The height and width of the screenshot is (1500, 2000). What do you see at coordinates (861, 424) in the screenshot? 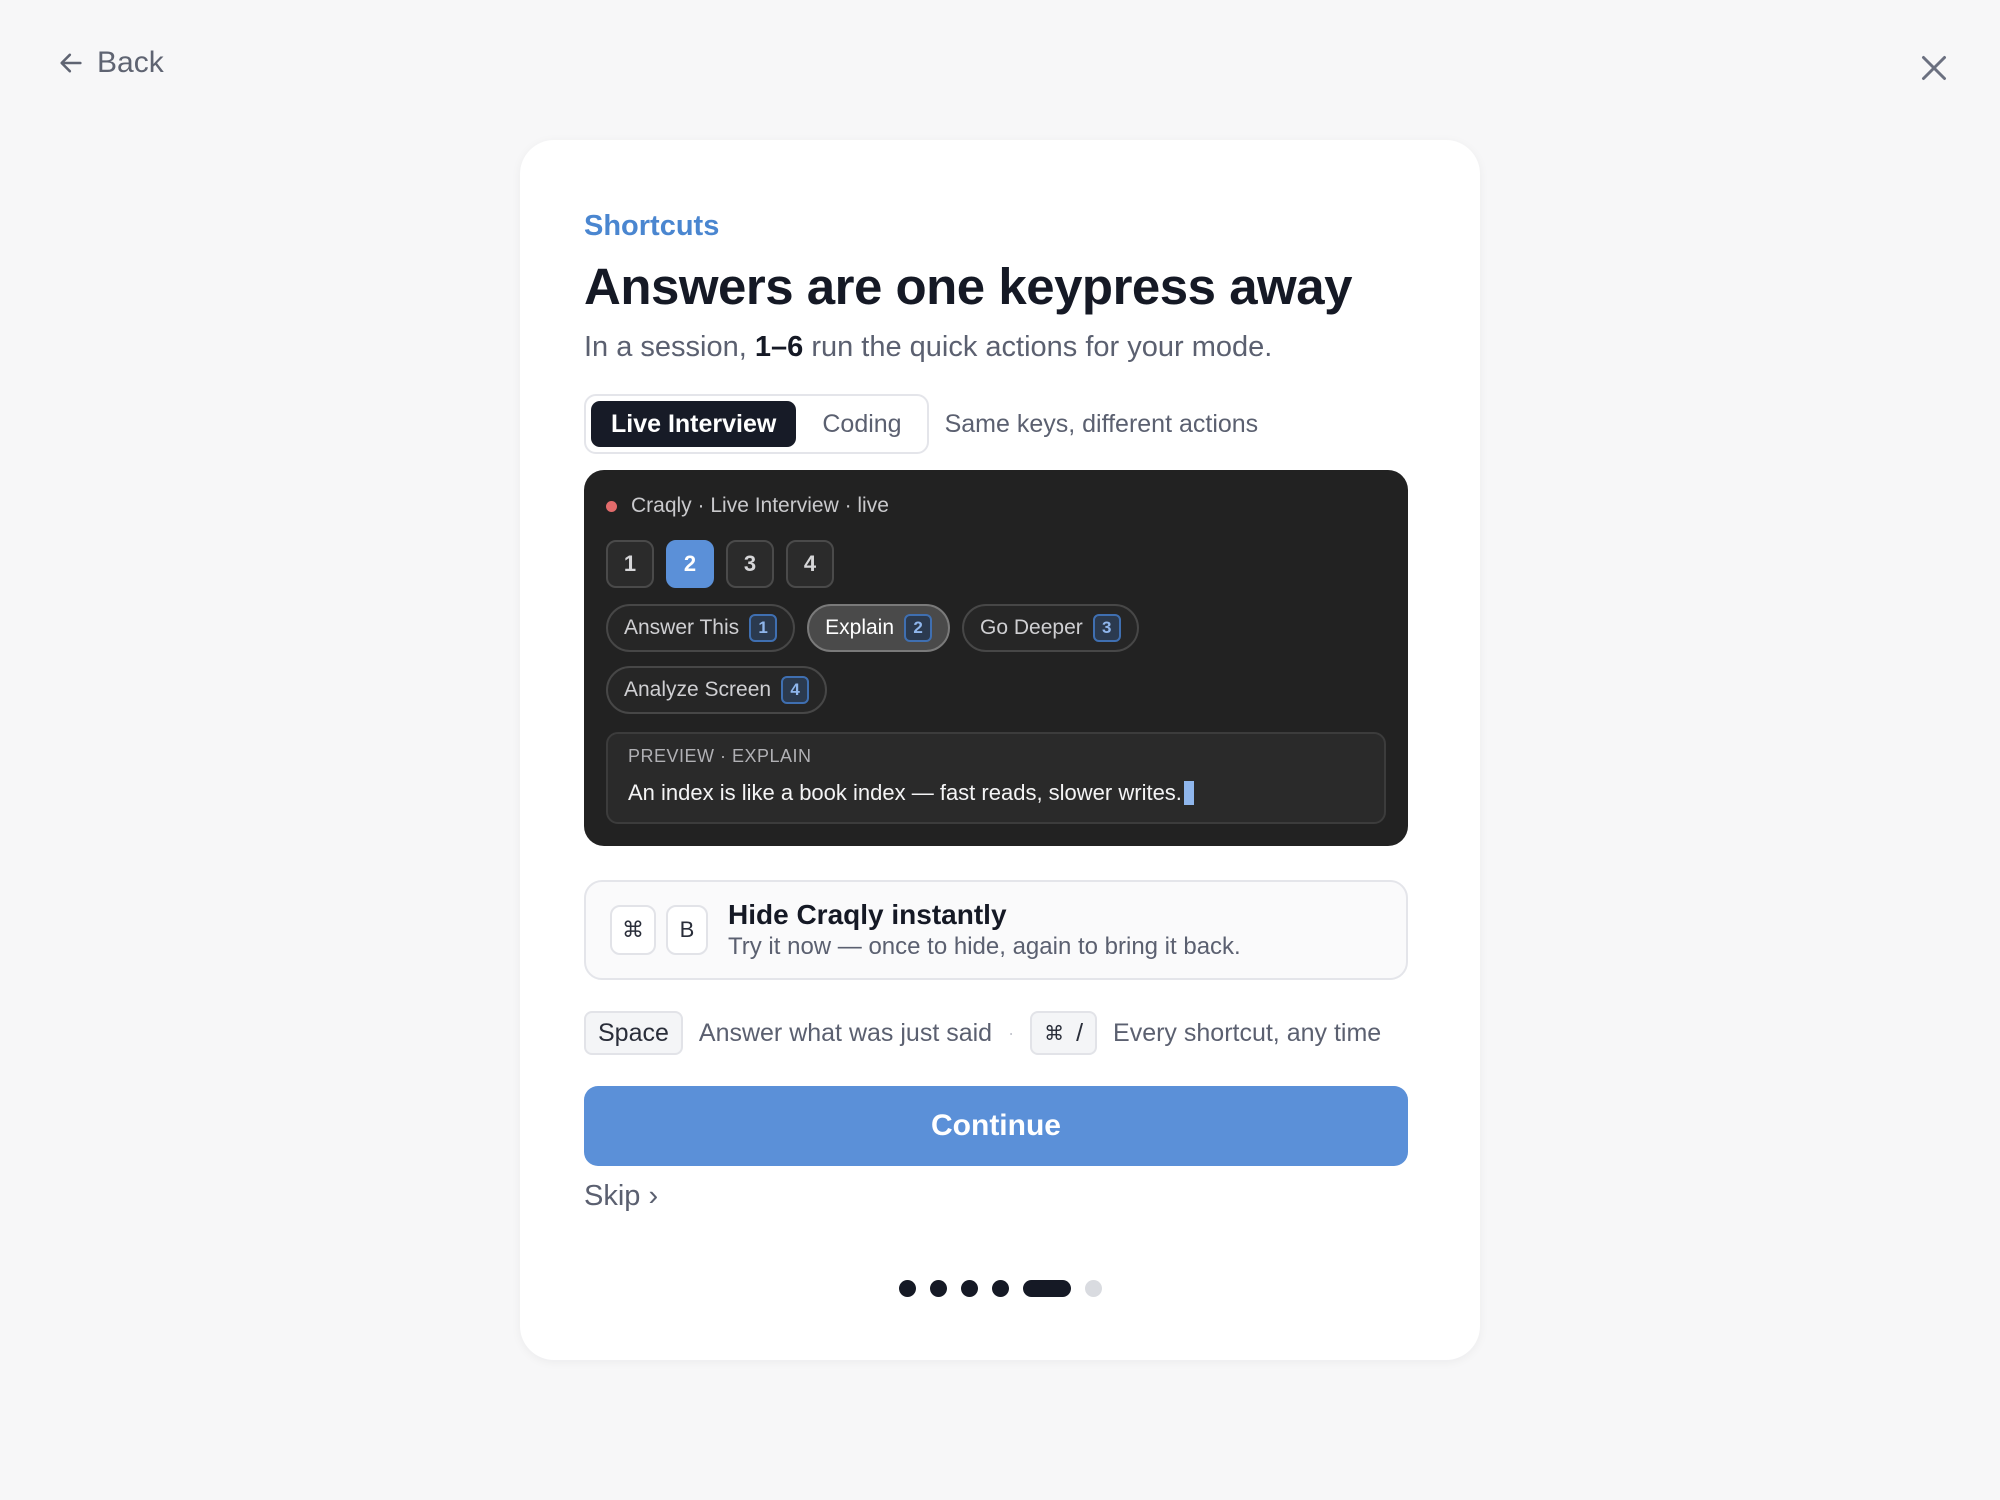
I see `tab-coding: Coding` at bounding box center [861, 424].